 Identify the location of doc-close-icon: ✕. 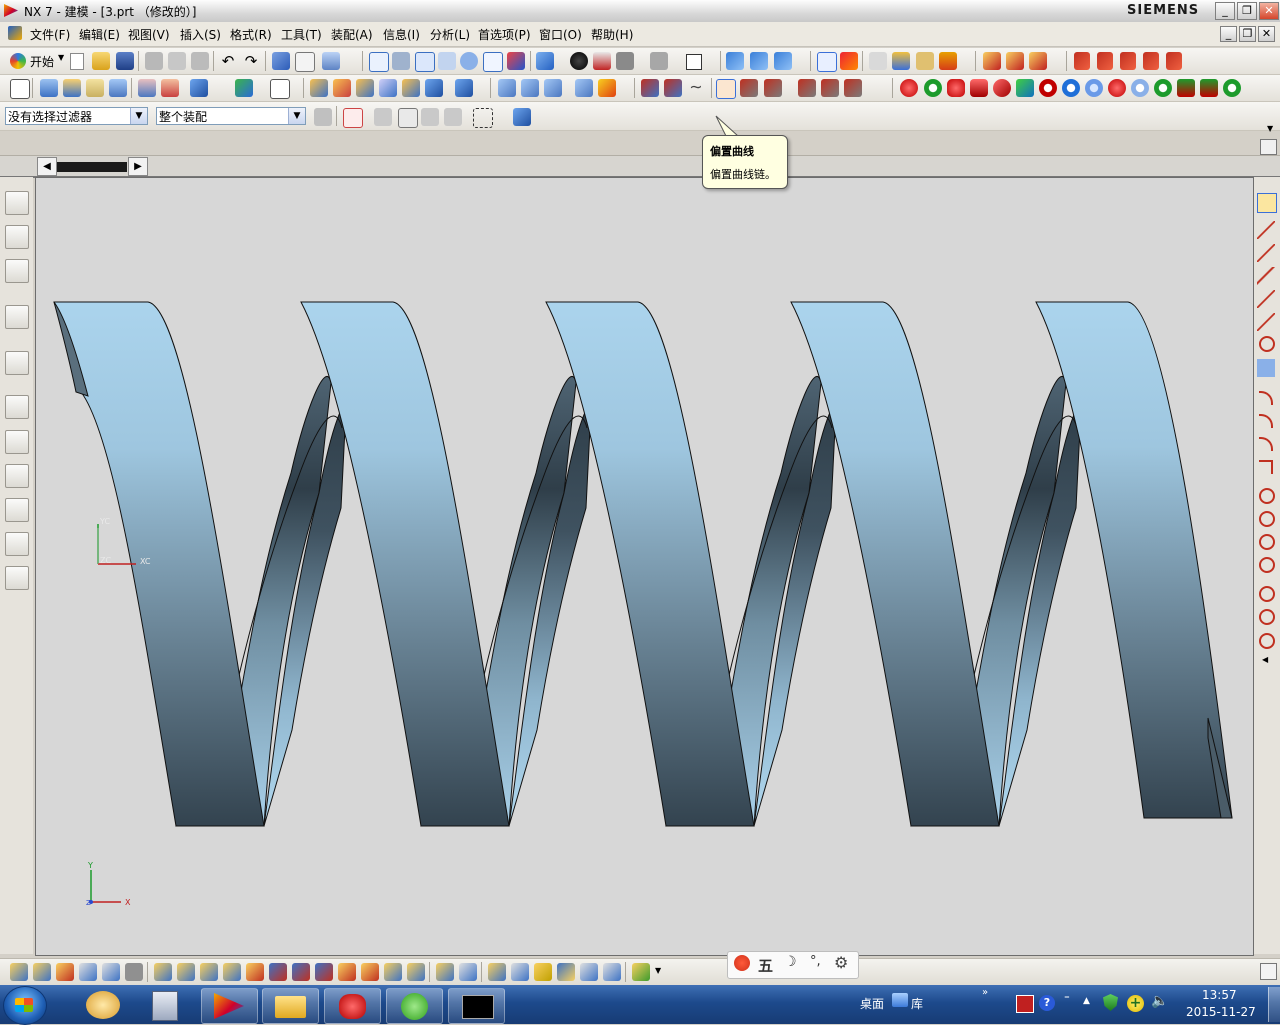
(1266, 34).